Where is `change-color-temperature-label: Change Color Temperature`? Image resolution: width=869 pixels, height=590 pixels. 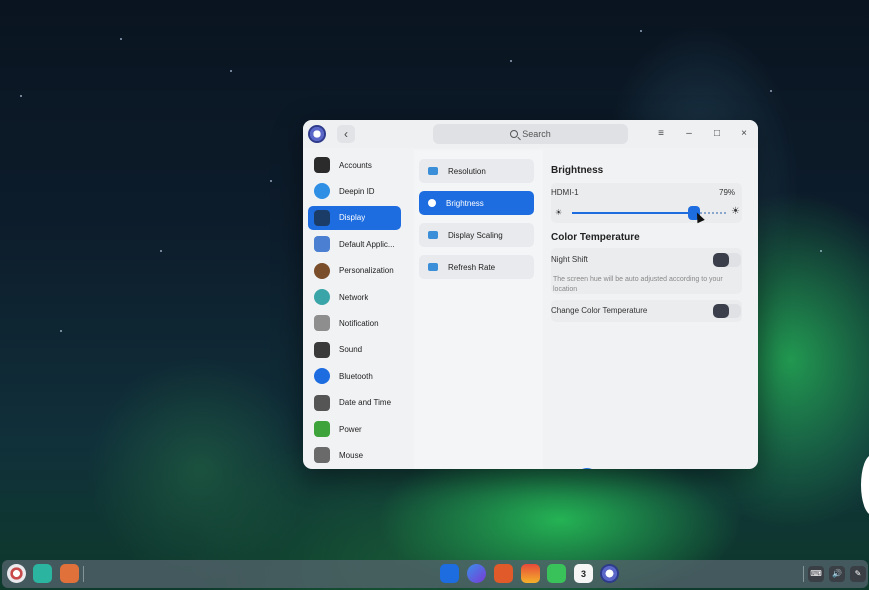
change-color-temperature-label: Change Color Temperature is located at coordinates (599, 310).